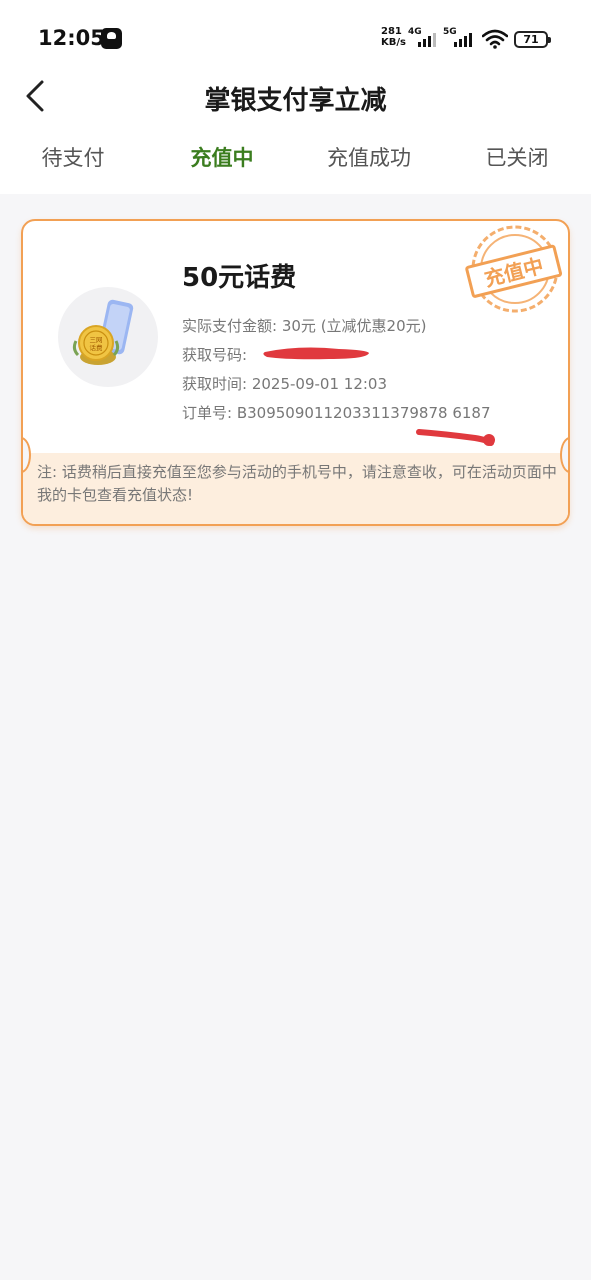  What do you see at coordinates (369, 157) in the screenshot?
I see `tab-recharge-success: 充值成功` at bounding box center [369, 157].